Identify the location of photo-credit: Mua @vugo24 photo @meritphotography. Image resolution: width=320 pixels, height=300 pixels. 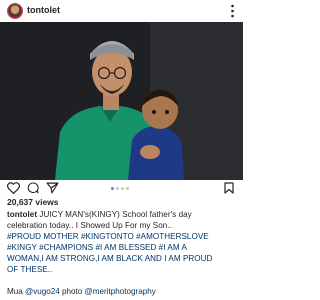
(81, 291).